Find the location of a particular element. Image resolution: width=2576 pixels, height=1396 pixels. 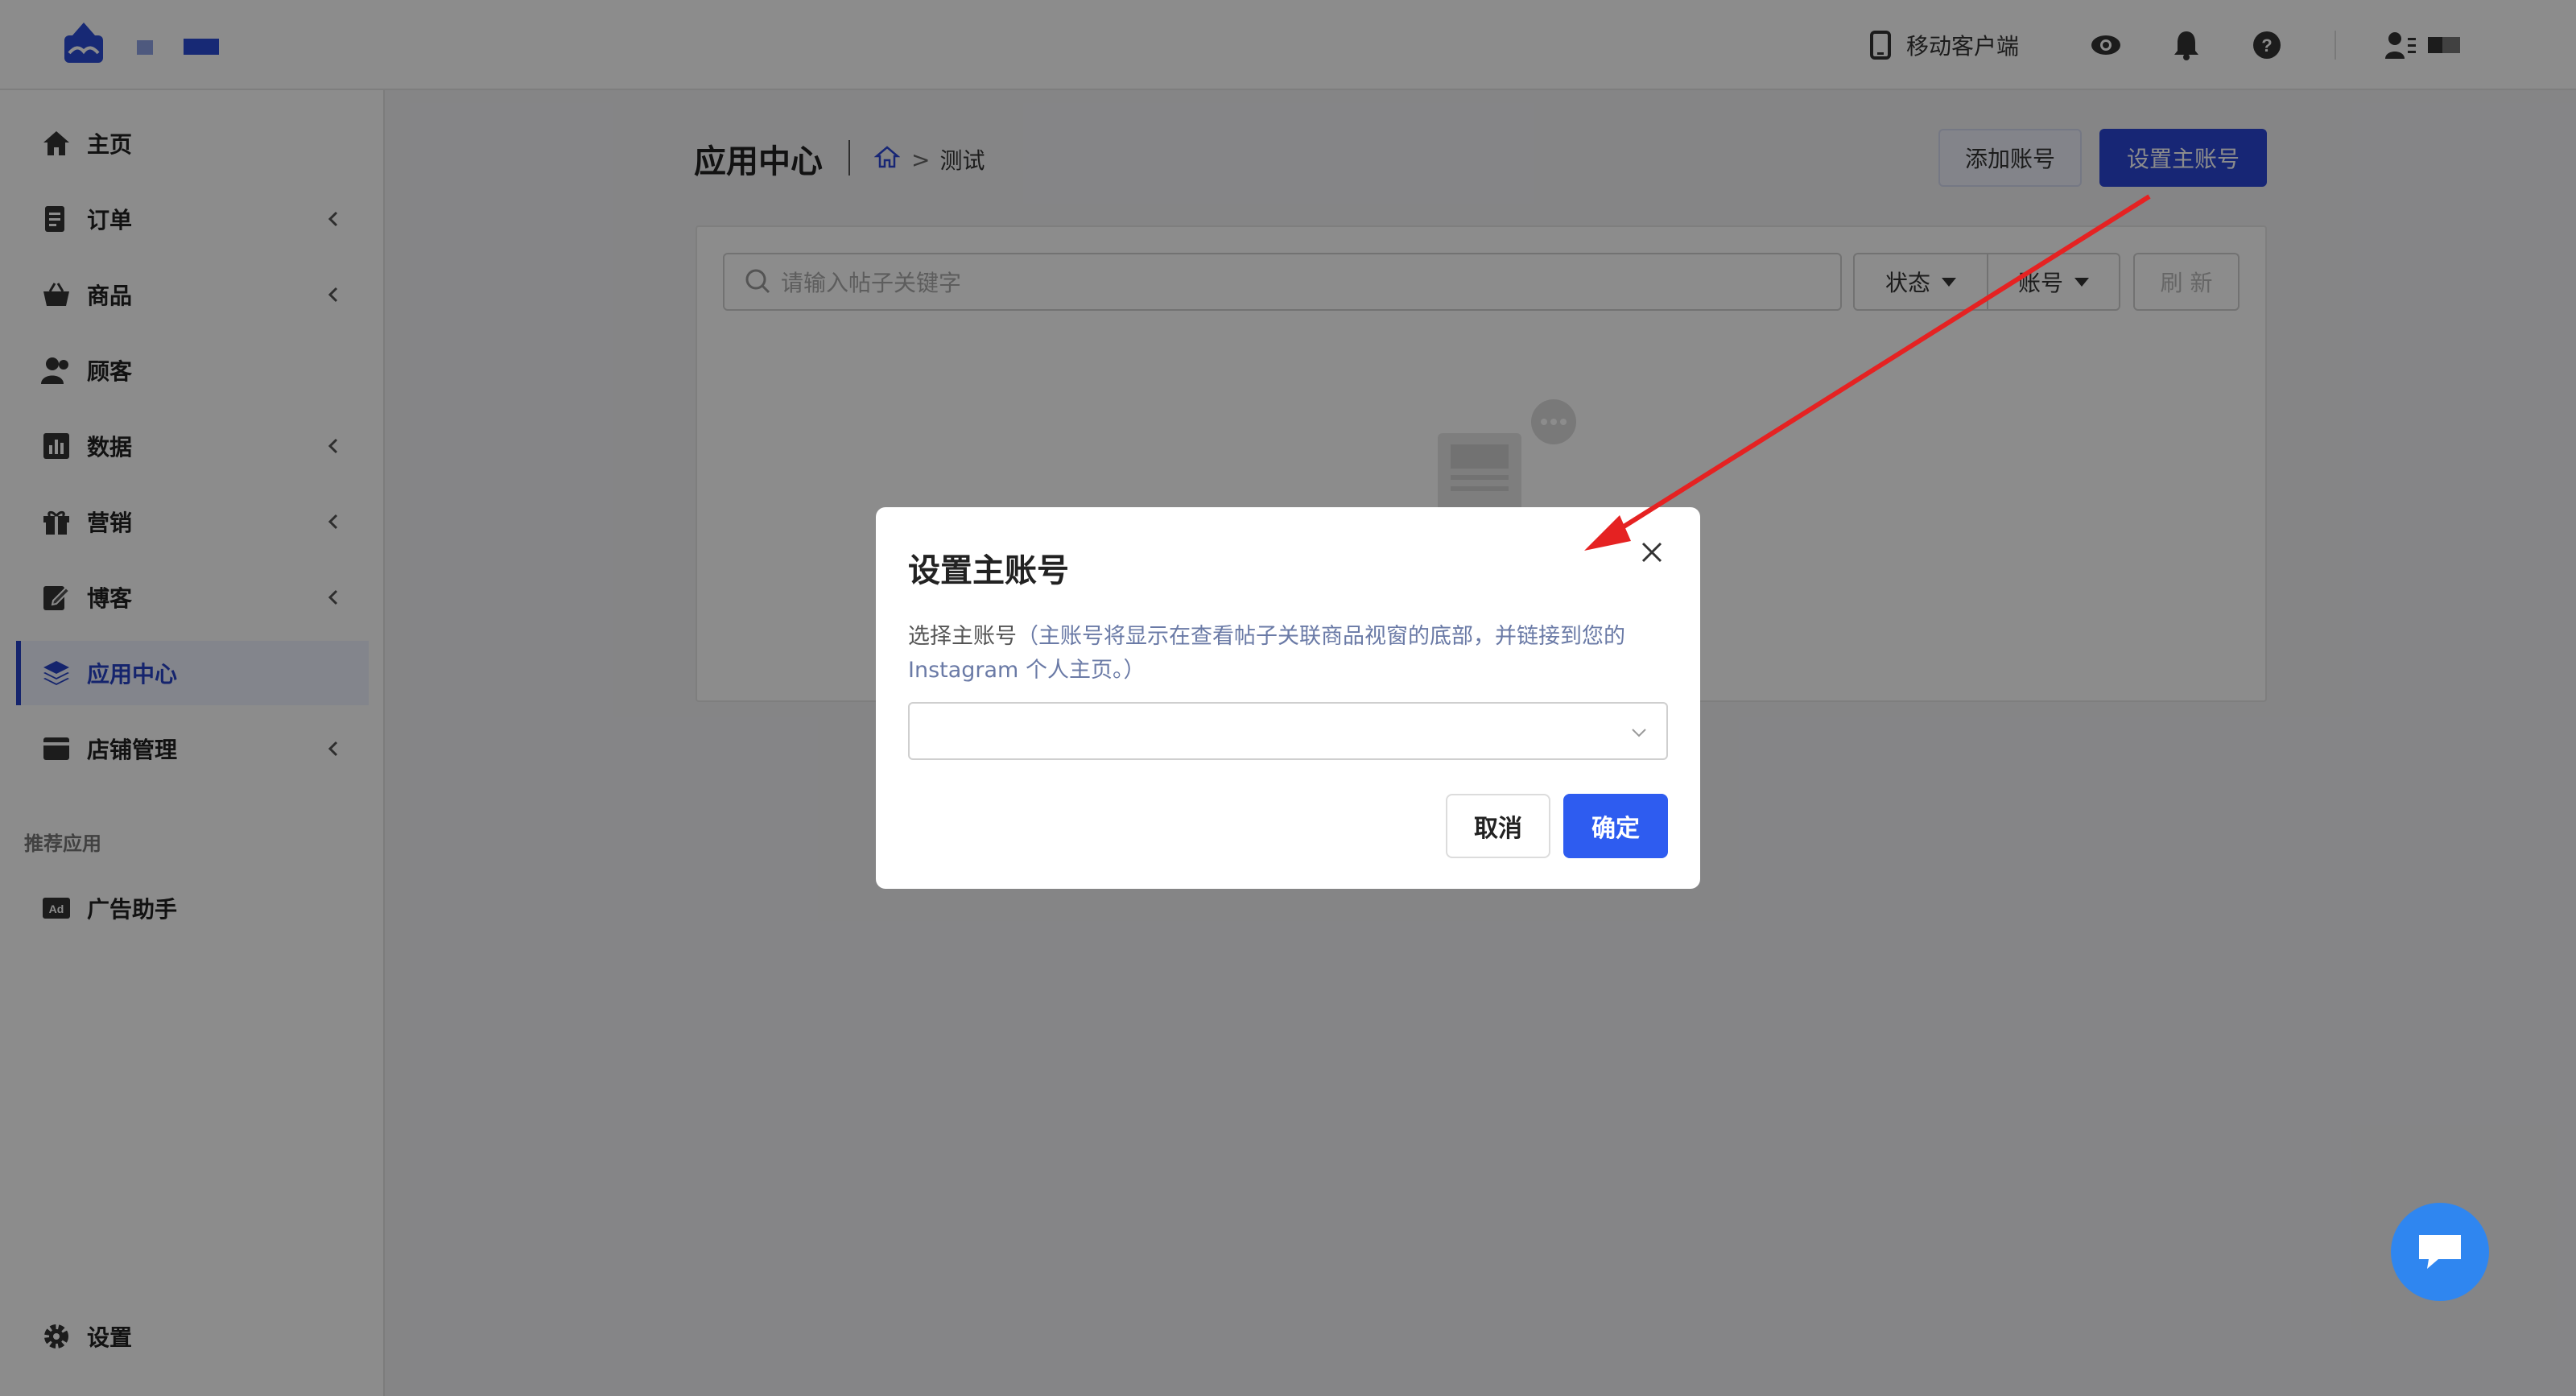

close-button is located at coordinates (1651, 552).